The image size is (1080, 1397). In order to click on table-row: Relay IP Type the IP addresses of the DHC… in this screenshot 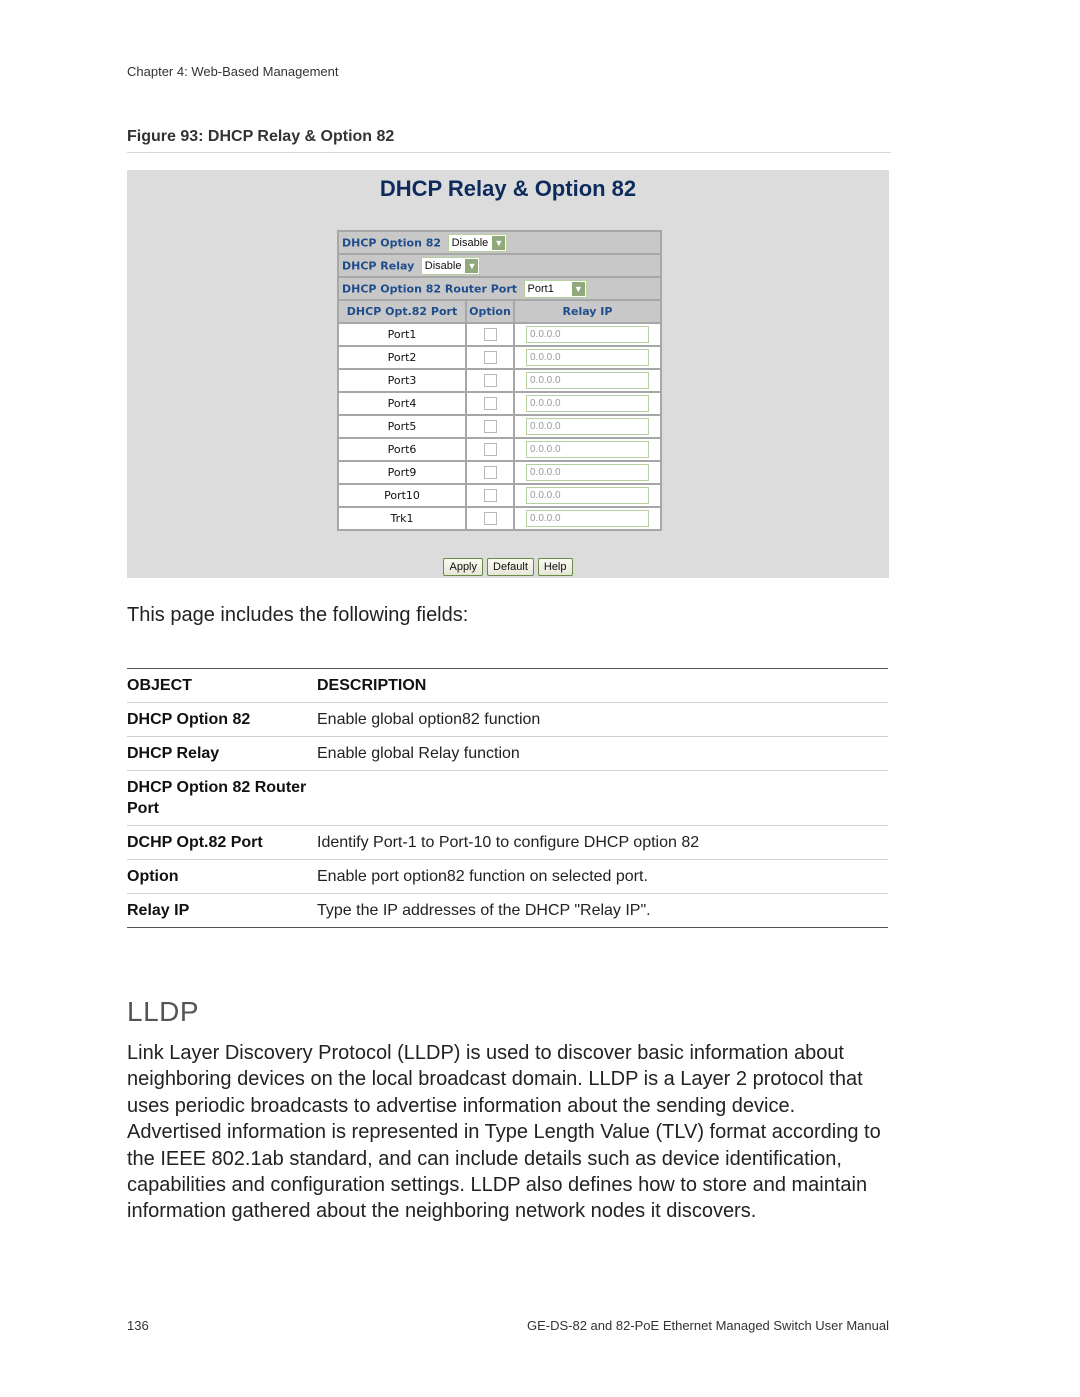, I will do `click(507, 911)`.